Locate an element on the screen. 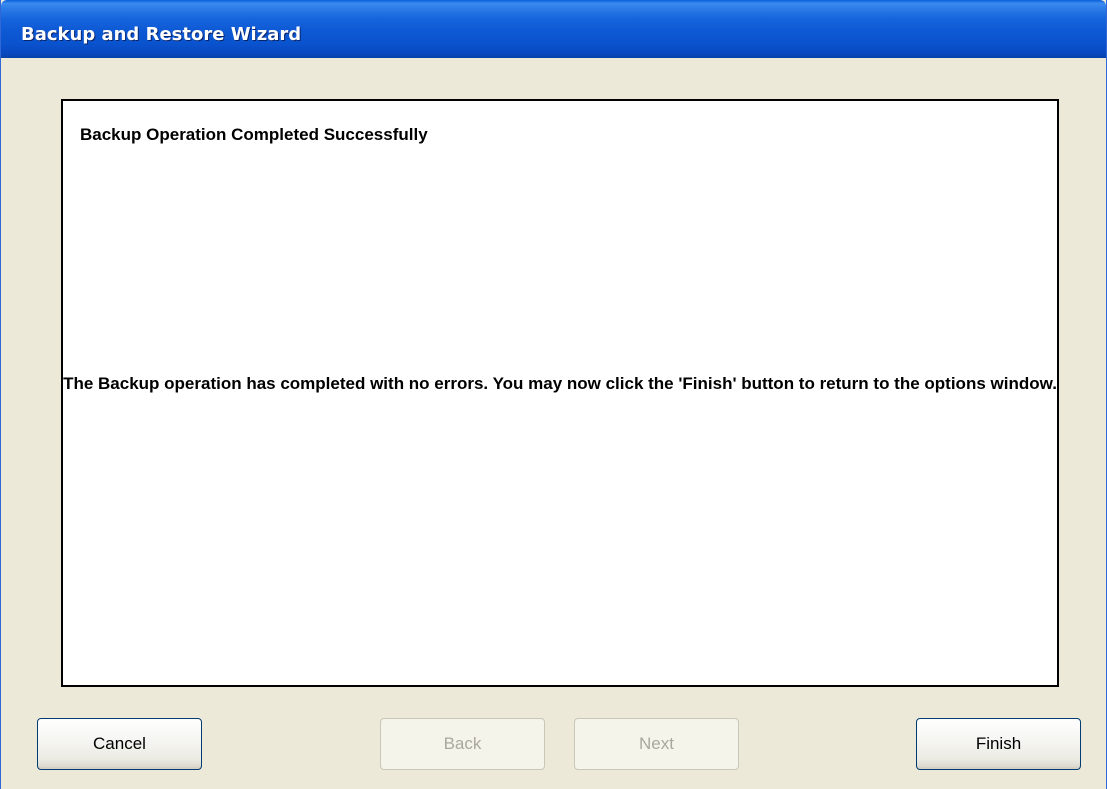 The height and width of the screenshot is (789, 1107). page-heading: Backup Operation Completed Successfully is located at coordinates (254, 134).